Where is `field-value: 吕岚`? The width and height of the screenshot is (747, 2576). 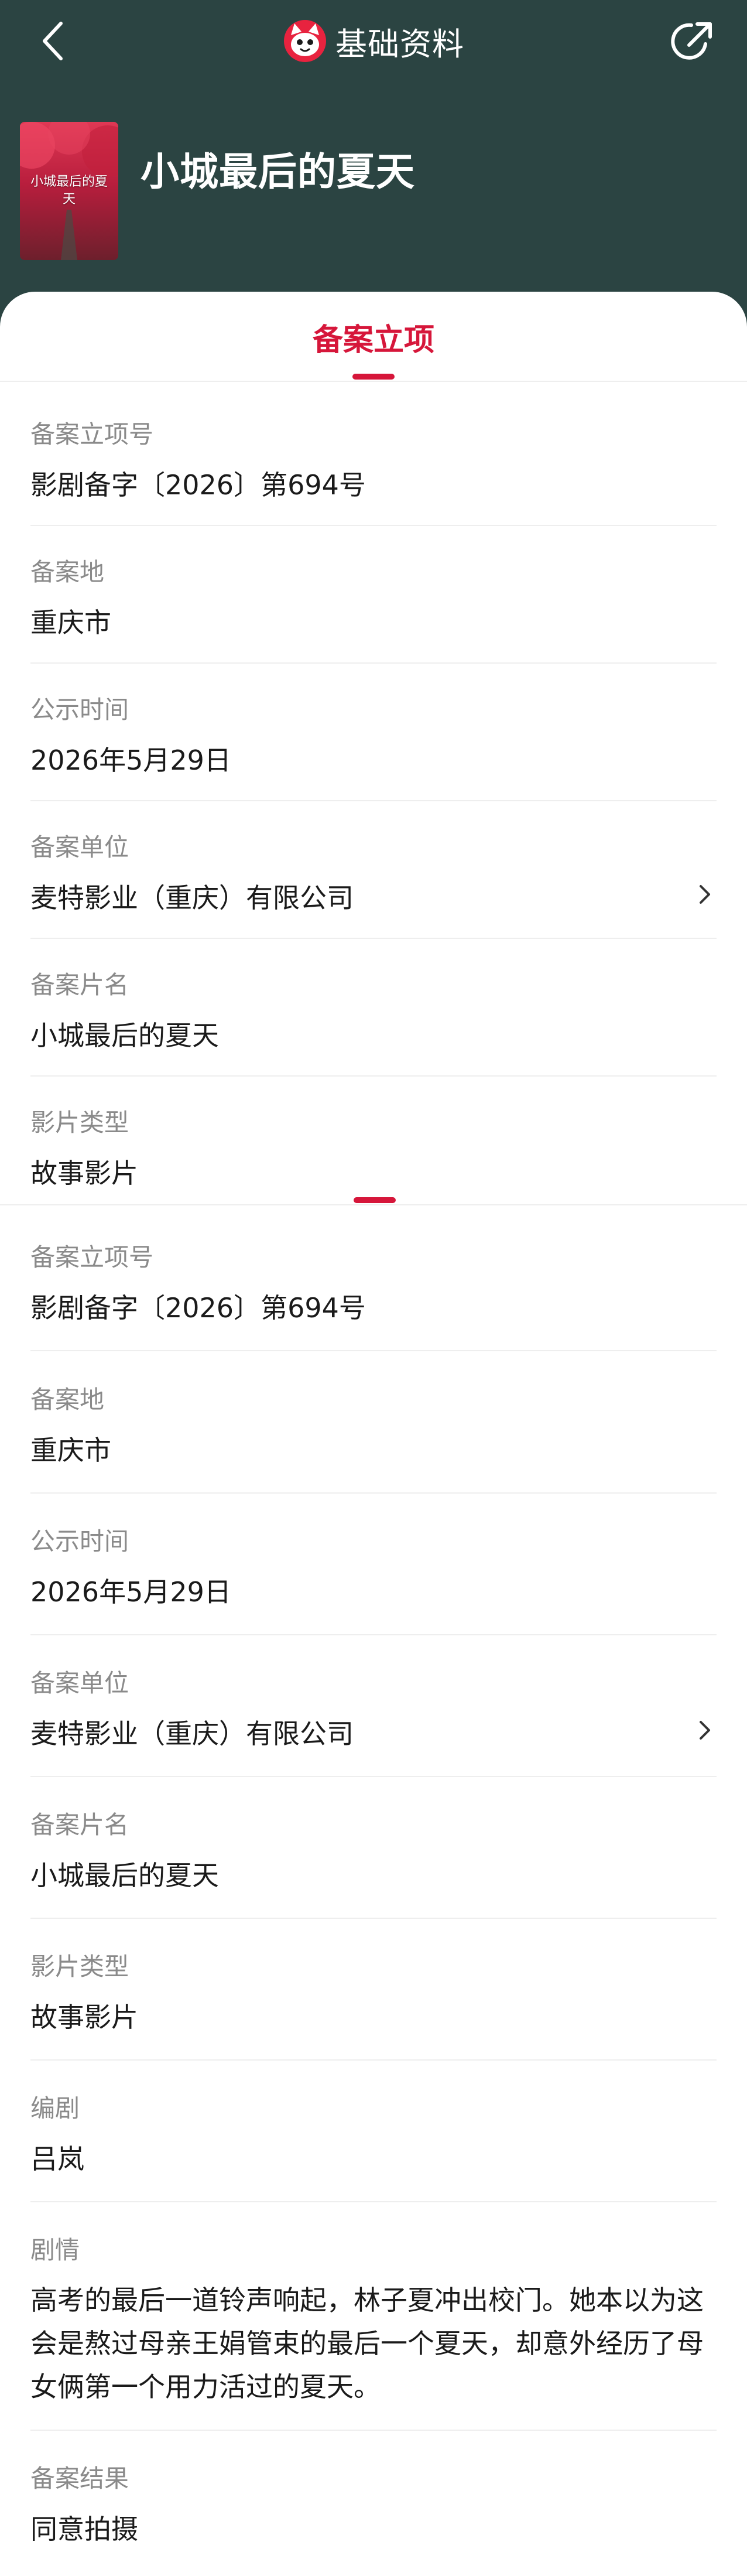
field-value: 吕岚 is located at coordinates (57, 2159).